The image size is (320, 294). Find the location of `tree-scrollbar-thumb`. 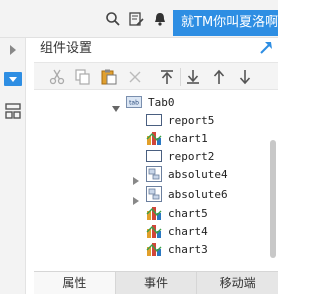

tree-scrollbar-thumb is located at coordinates (273, 199).